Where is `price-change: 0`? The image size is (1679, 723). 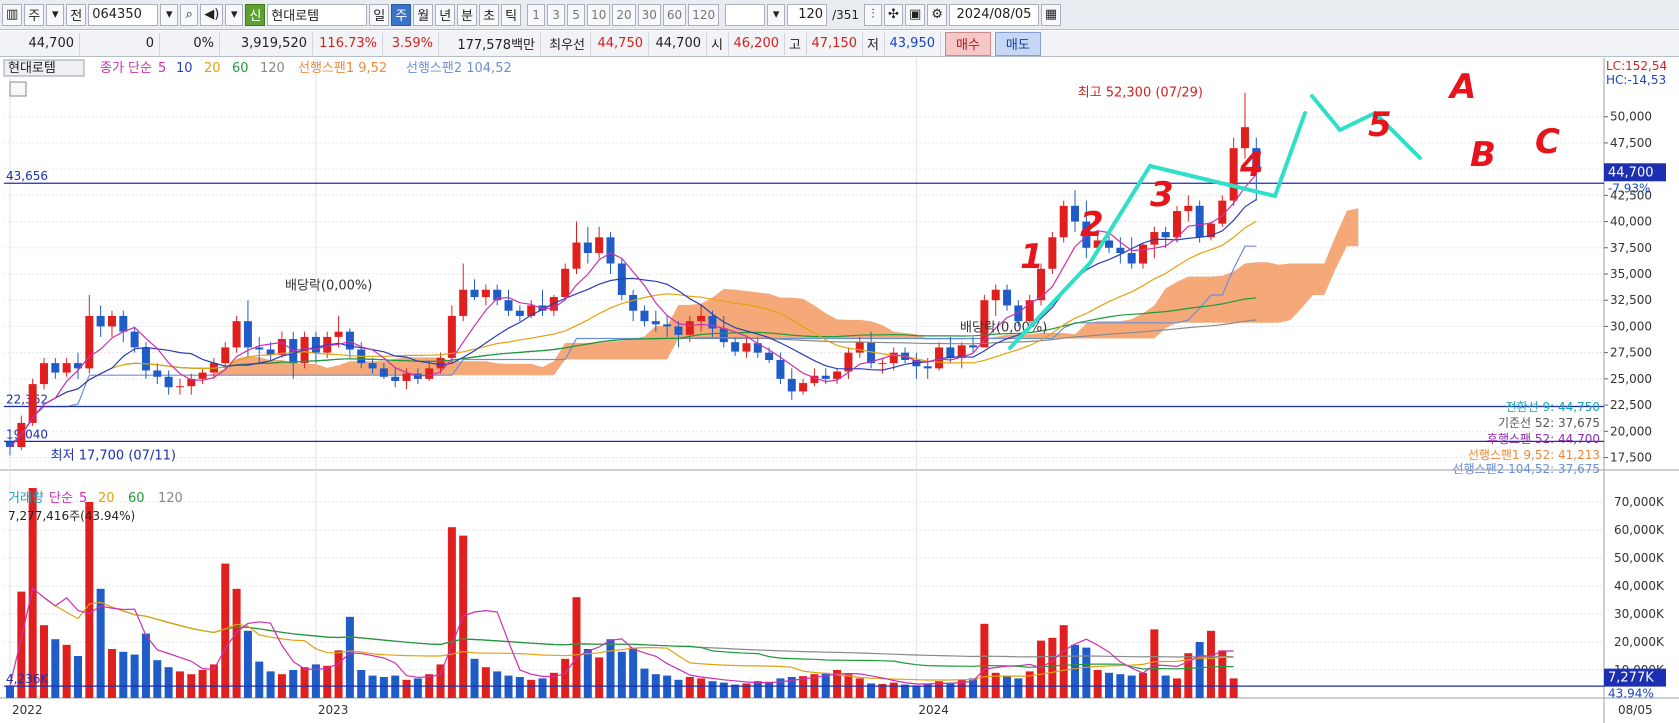
price-change: 0 is located at coordinates (120, 43).